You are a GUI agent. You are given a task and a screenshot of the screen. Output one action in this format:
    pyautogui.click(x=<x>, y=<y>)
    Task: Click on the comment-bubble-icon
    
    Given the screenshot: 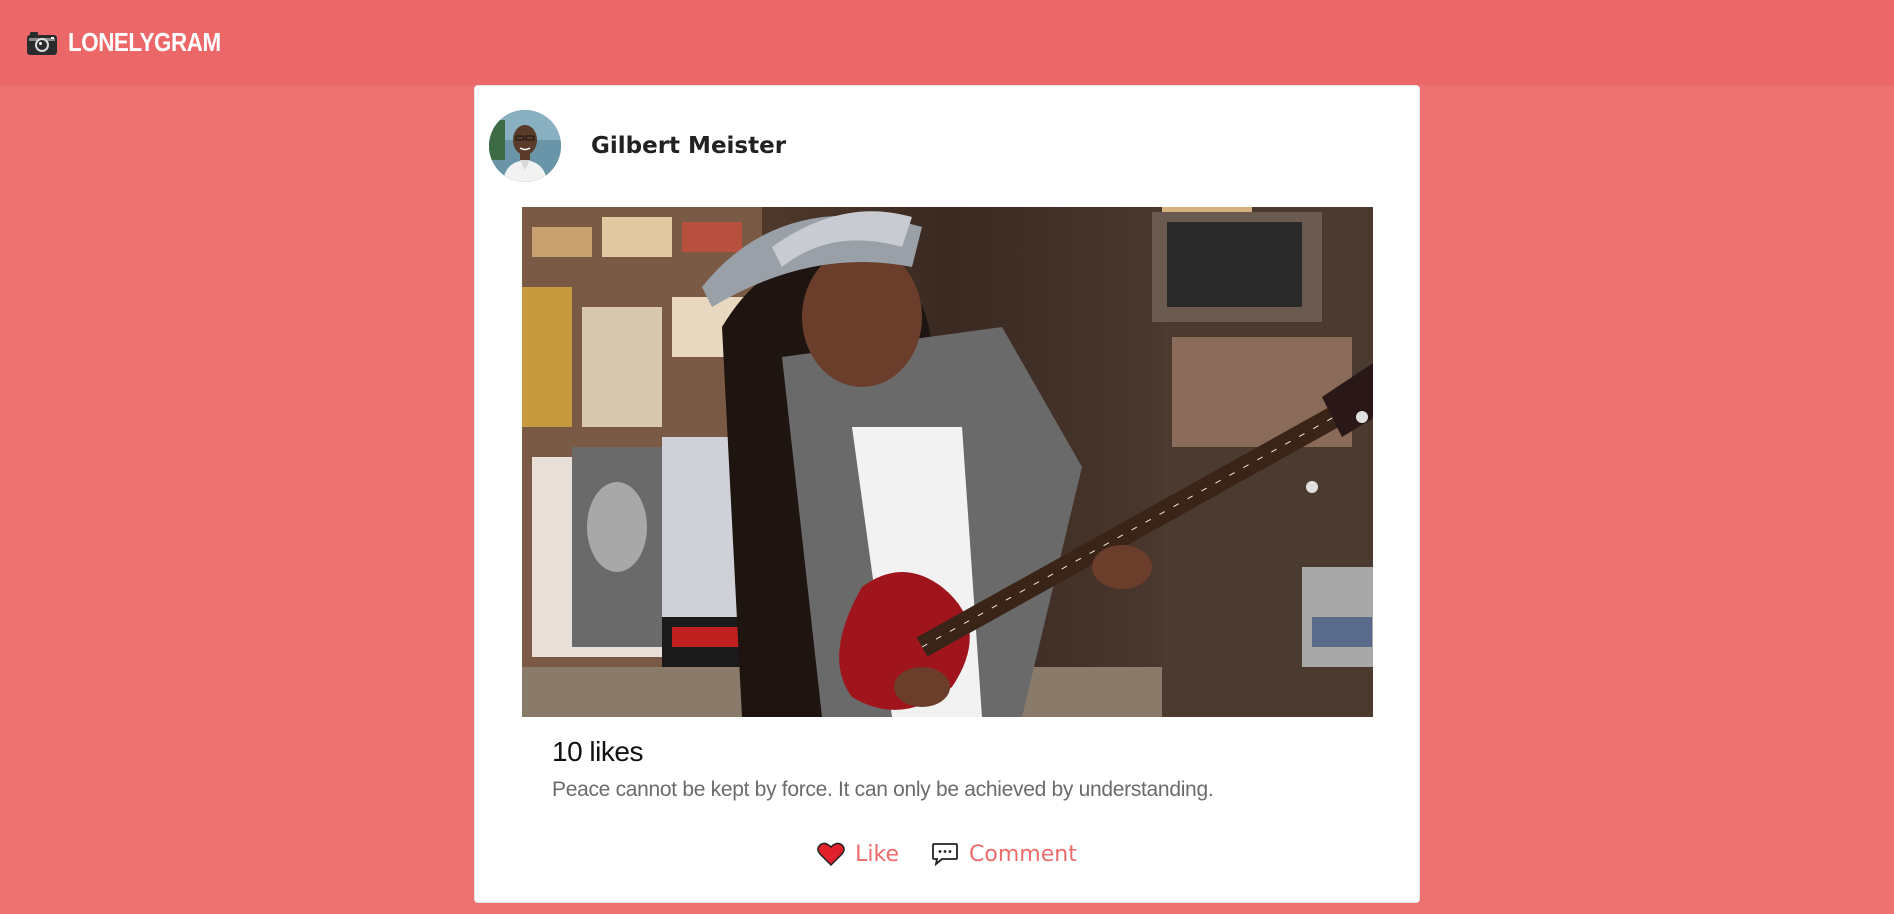 What is the action you would take?
    pyautogui.click(x=945, y=855)
    